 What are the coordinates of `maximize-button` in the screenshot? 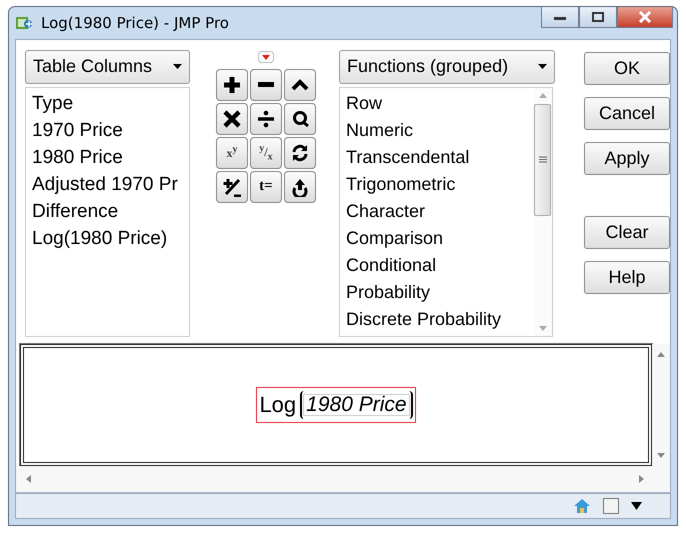 It's located at (598, 17).